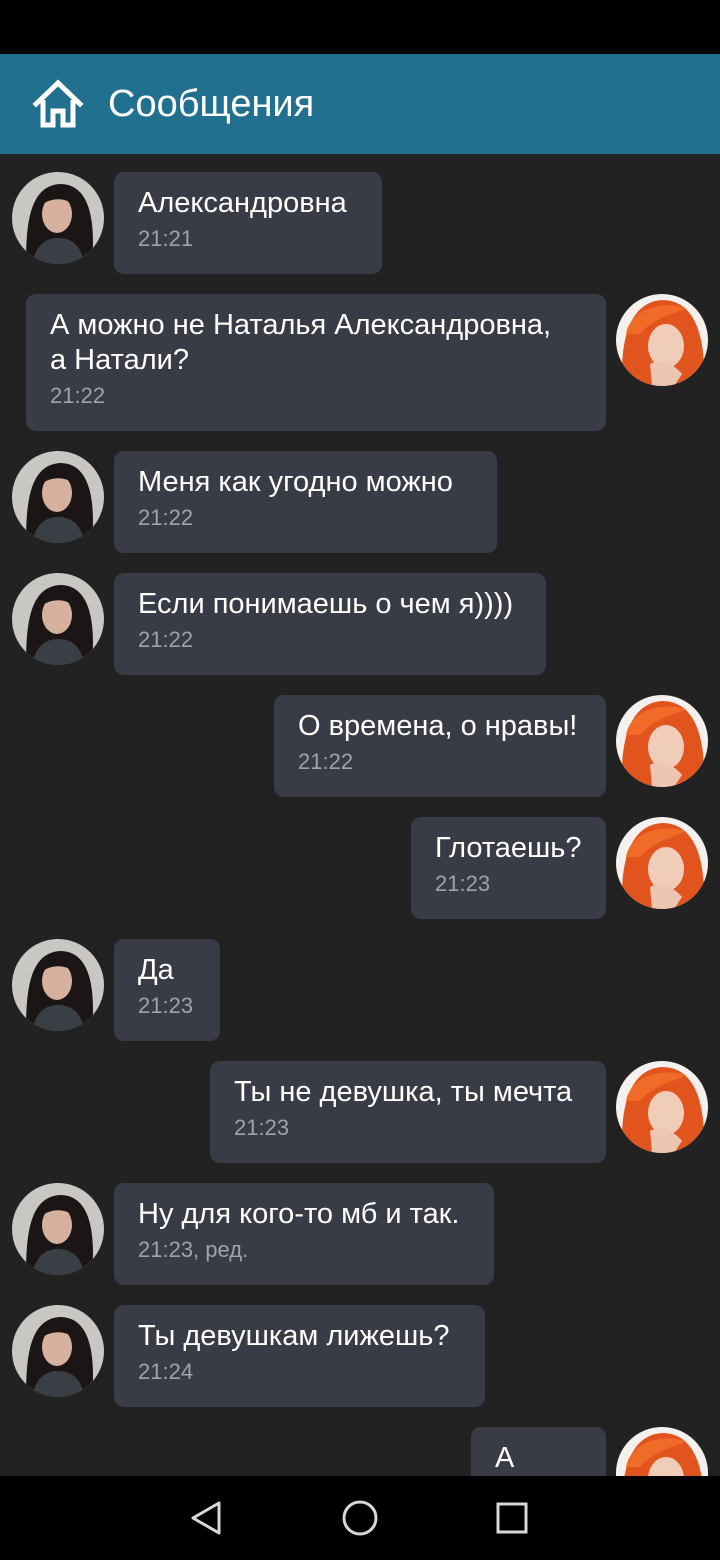  I want to click on back-icon, so click(206, 1518).